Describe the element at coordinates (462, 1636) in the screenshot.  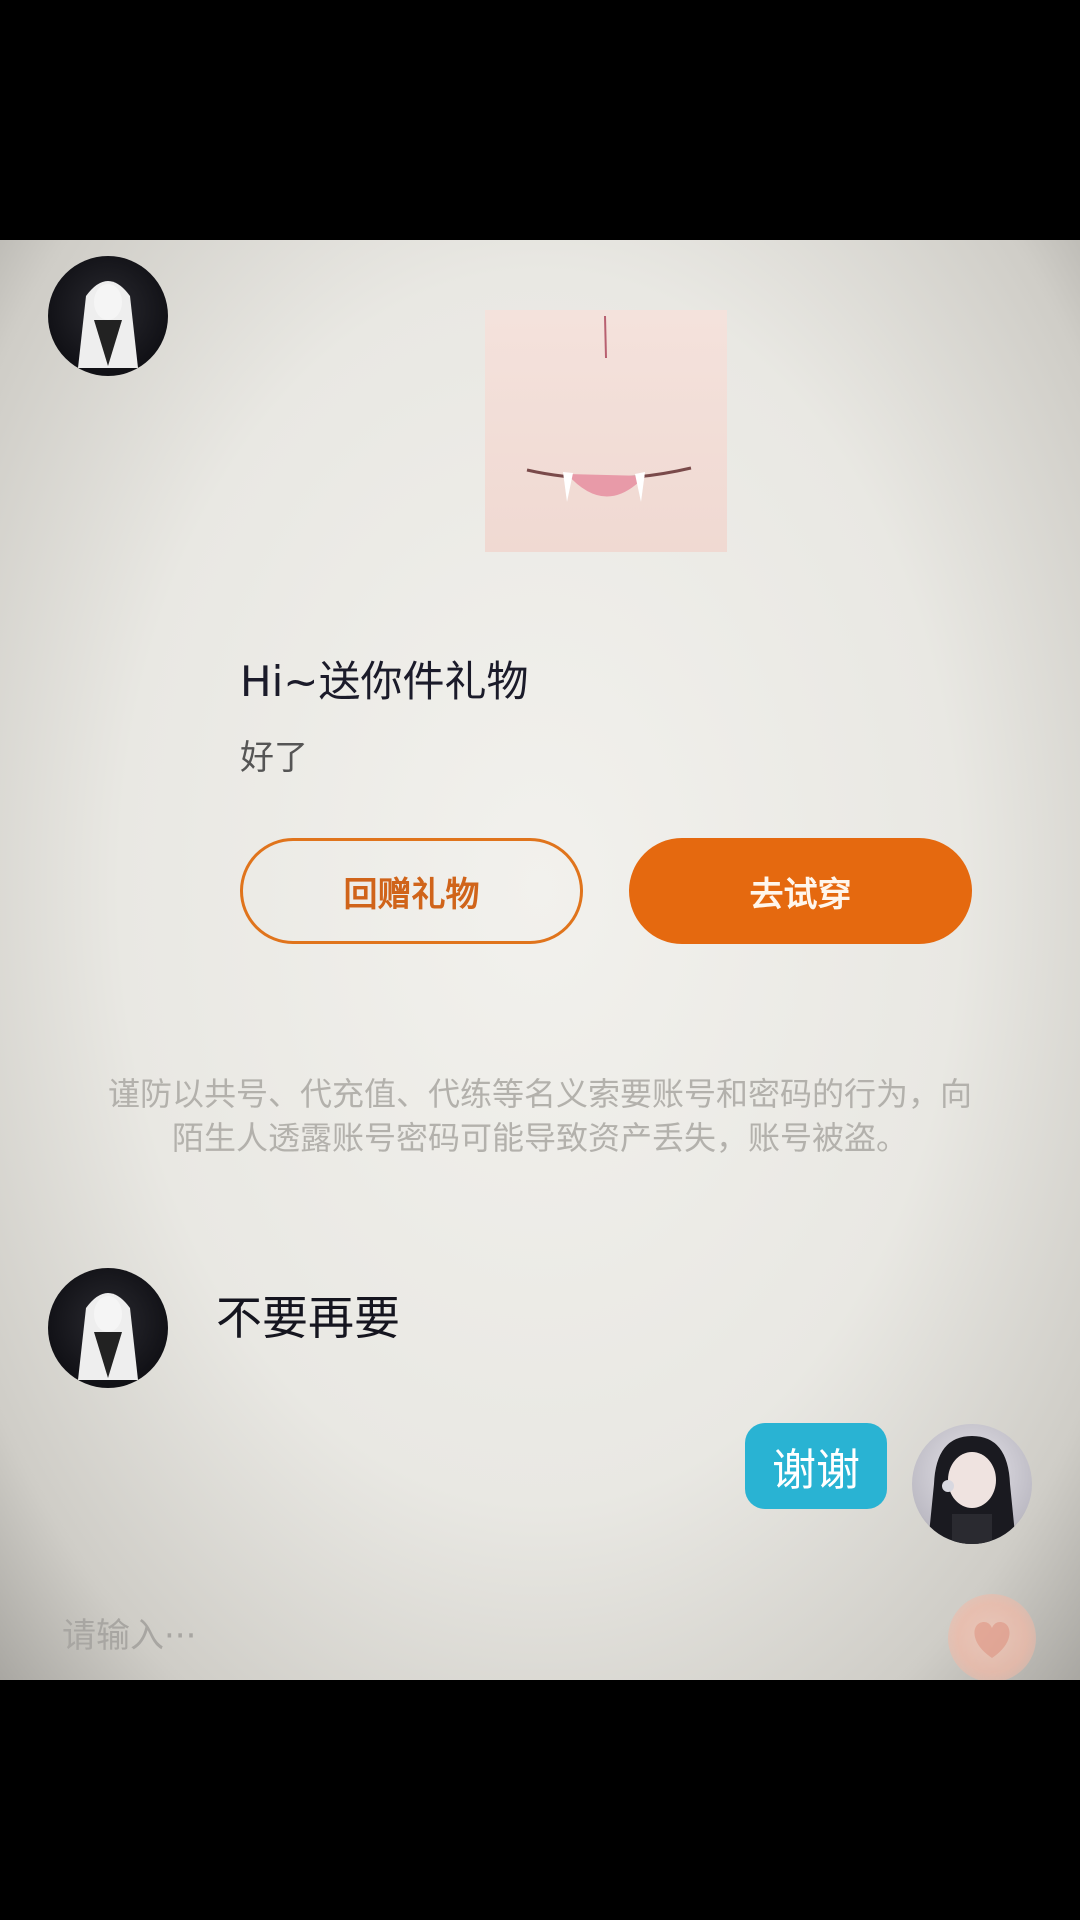
I see `message-input` at that location.